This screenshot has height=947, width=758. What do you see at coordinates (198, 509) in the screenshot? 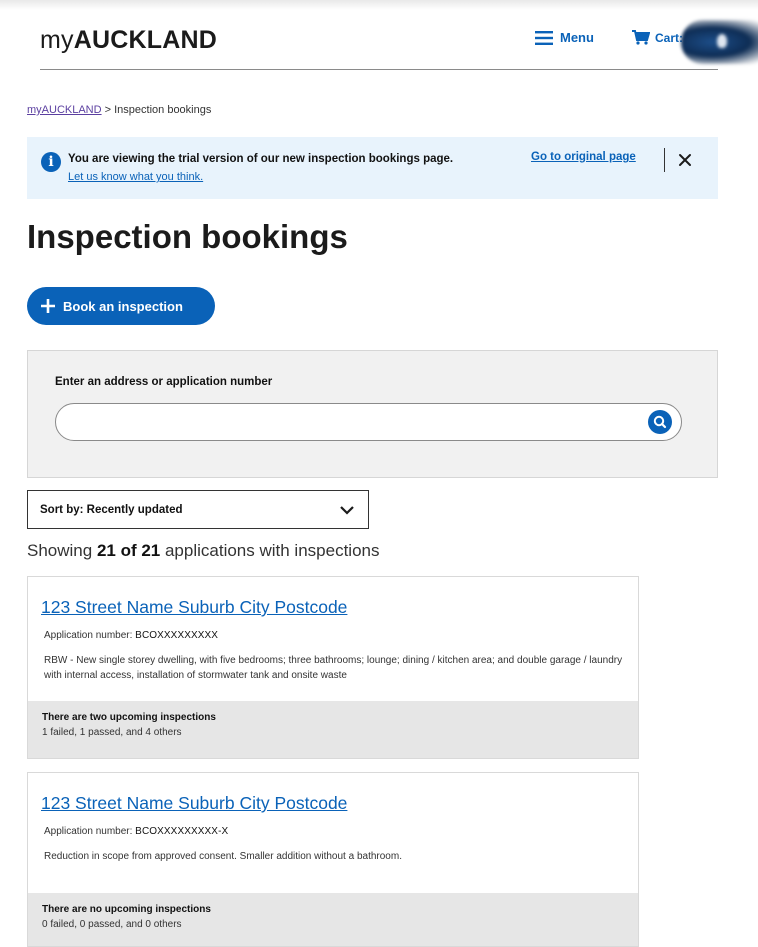
I see `sort-dropdown: Sort by: Recently updated` at bounding box center [198, 509].